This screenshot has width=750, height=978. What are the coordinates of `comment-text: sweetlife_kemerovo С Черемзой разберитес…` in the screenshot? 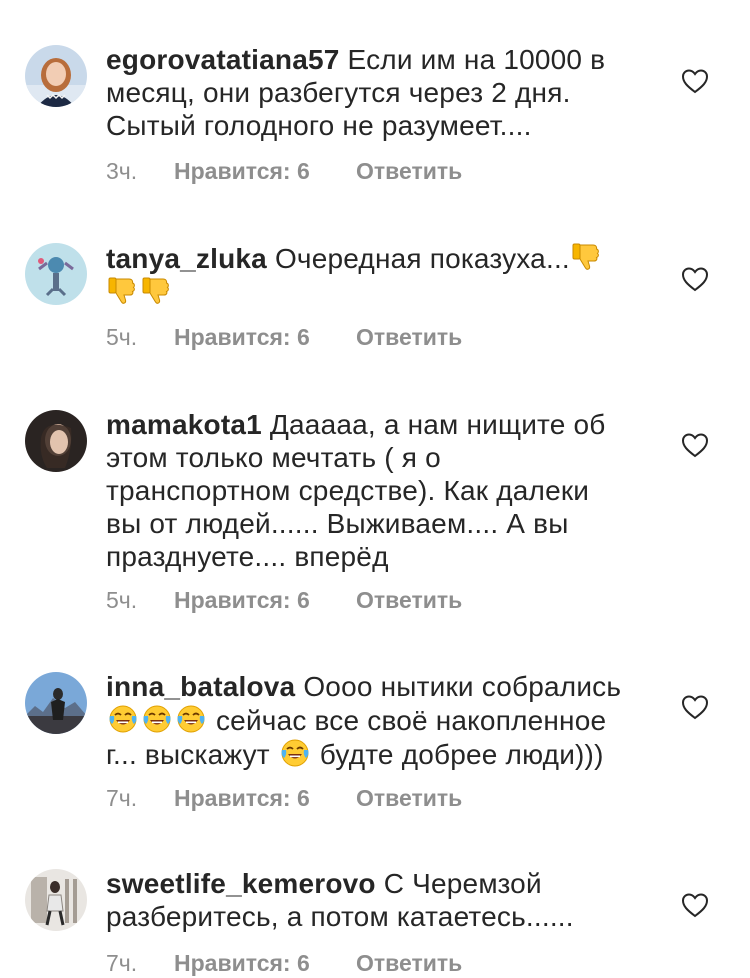 It's located at (378, 900).